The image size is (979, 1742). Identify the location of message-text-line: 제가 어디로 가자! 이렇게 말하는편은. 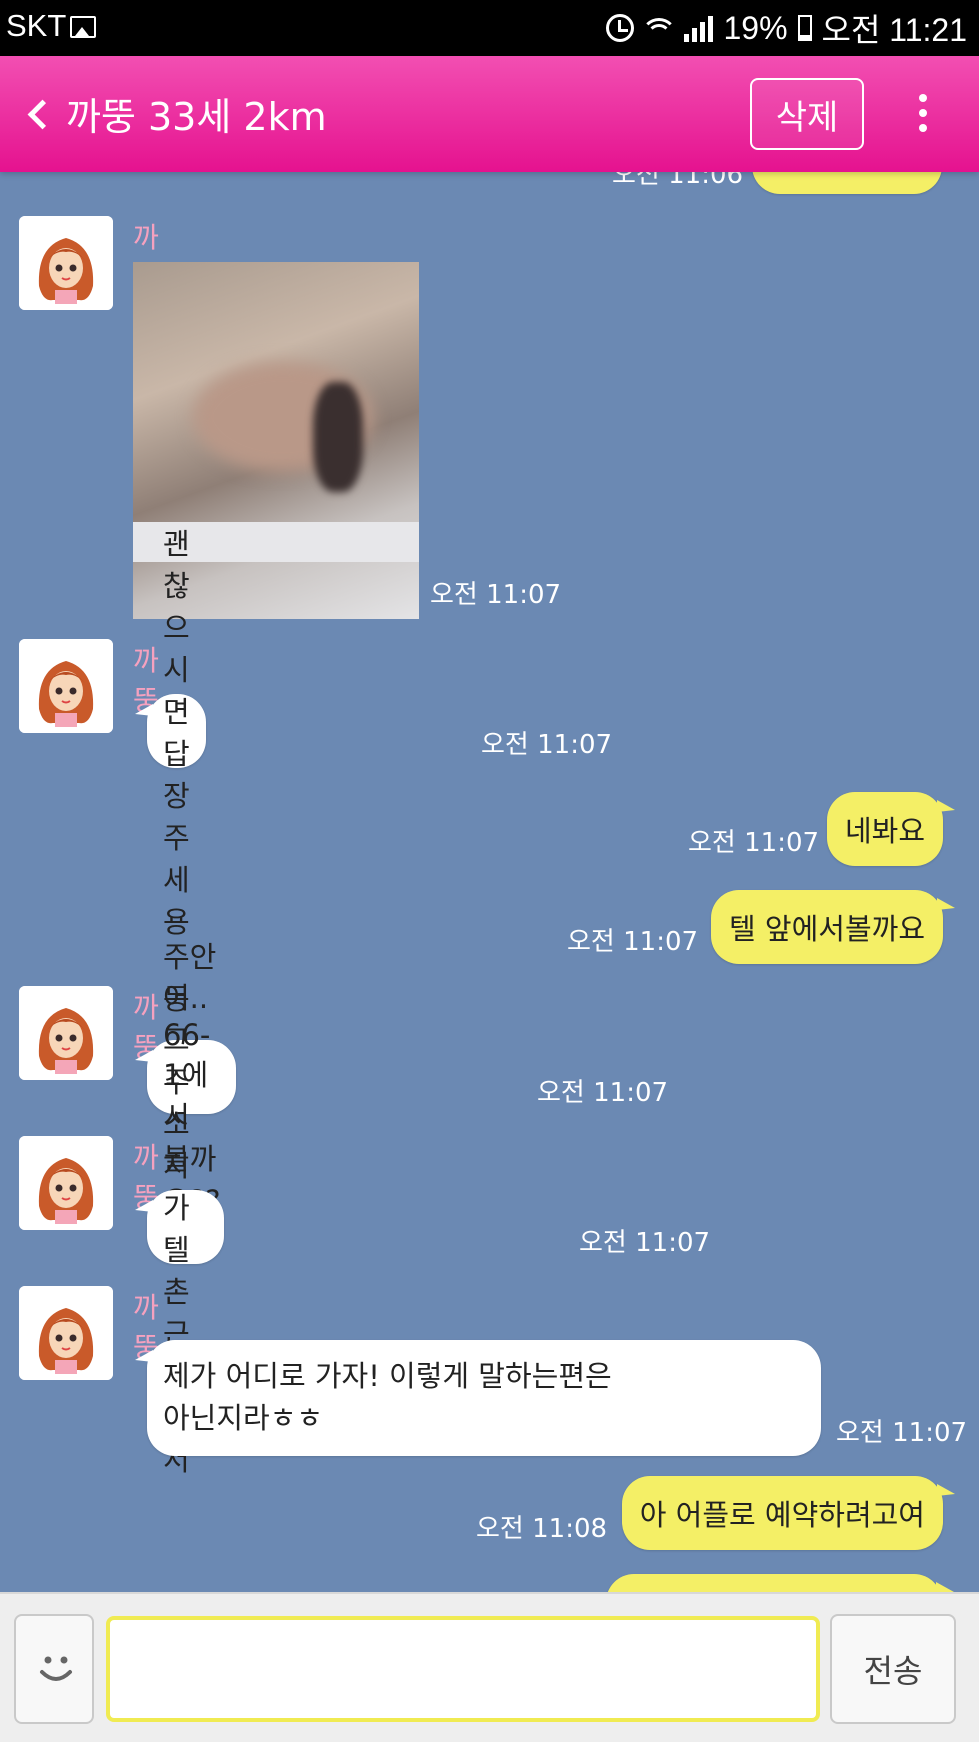
(387, 1376).